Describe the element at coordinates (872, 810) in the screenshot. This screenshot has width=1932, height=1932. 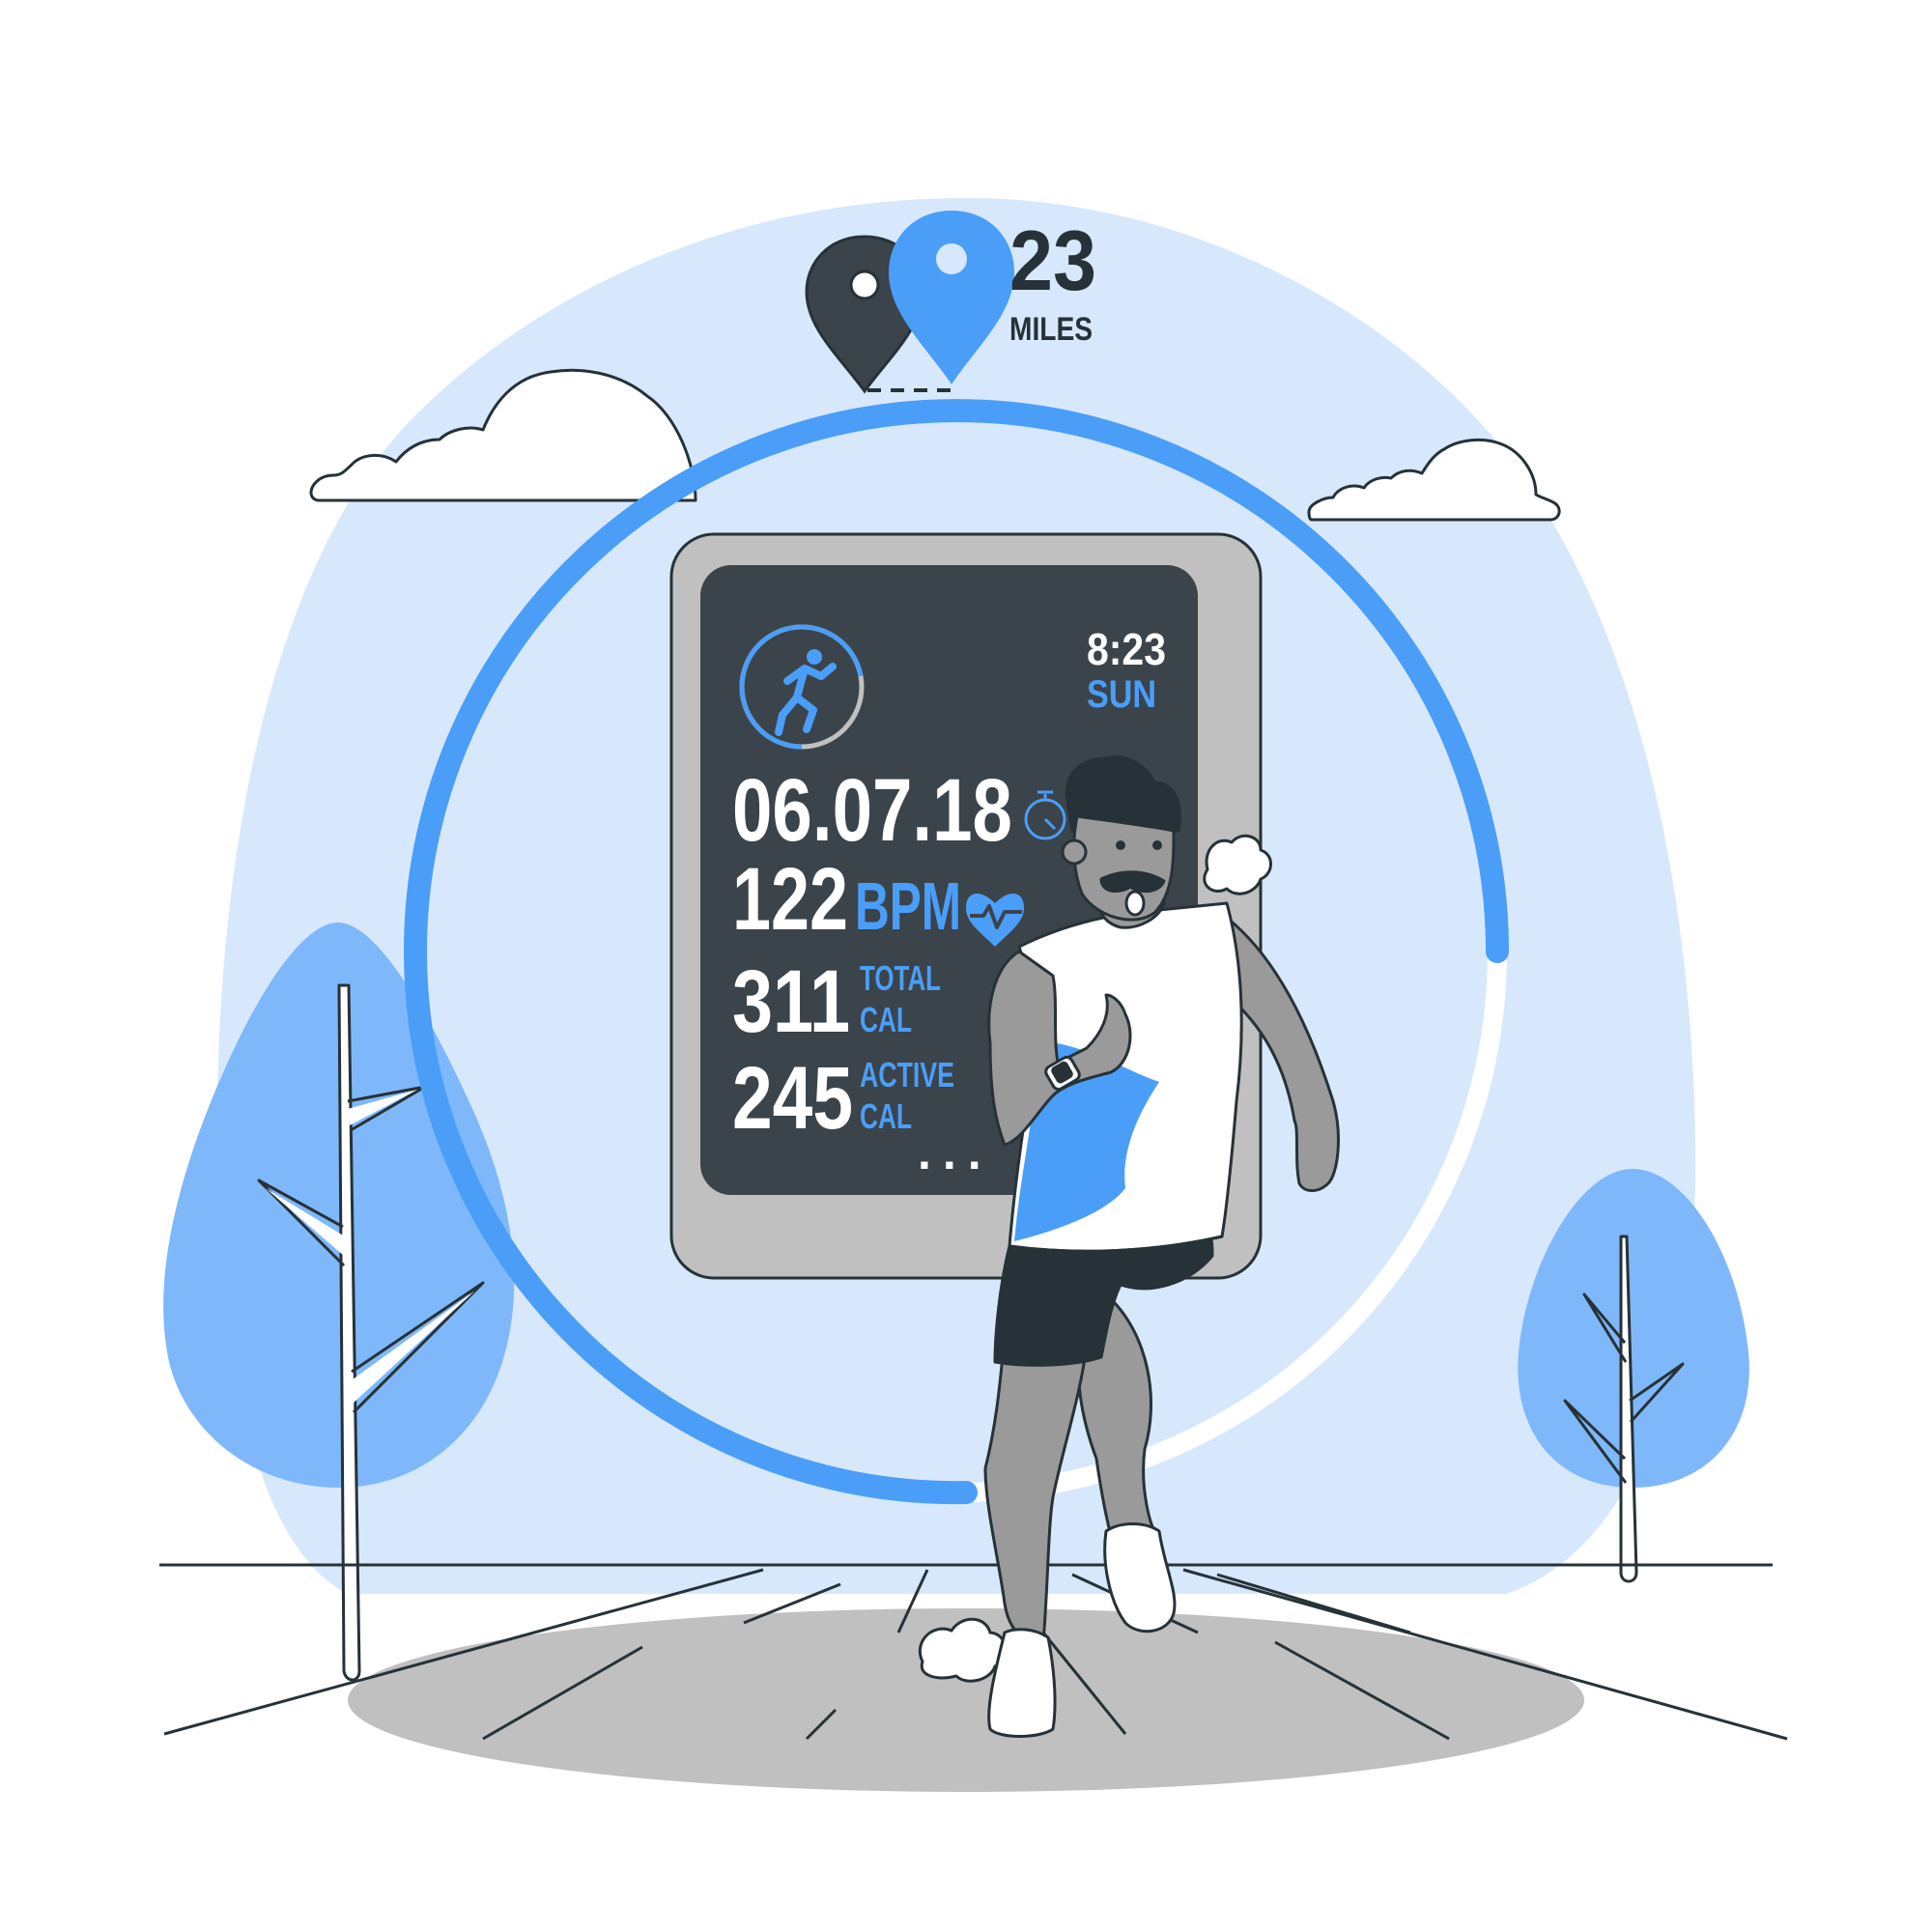
I see `watch-date: 06.07.18` at that location.